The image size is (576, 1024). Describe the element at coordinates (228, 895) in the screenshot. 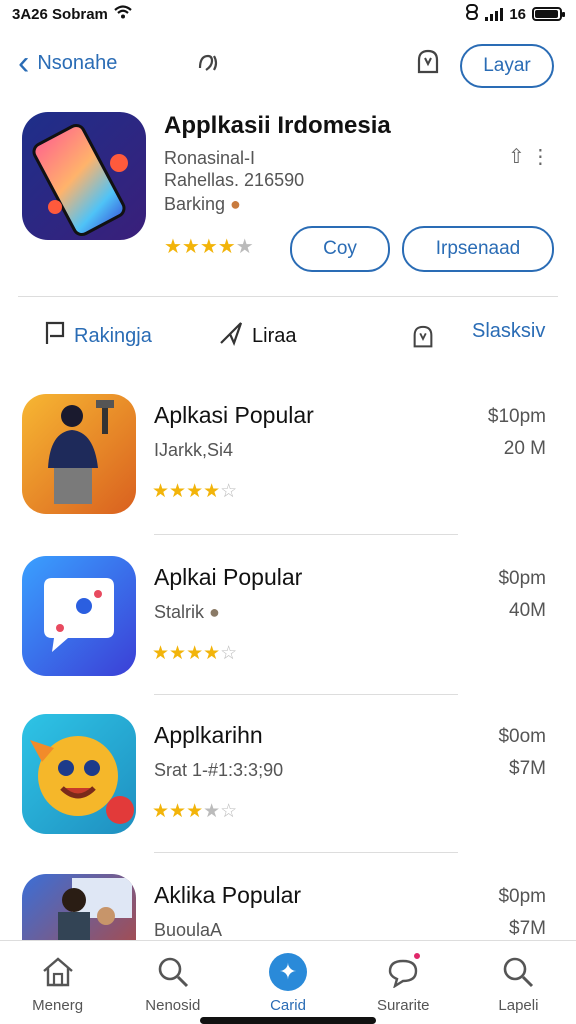

I see `app-name: Aklika Popular` at that location.